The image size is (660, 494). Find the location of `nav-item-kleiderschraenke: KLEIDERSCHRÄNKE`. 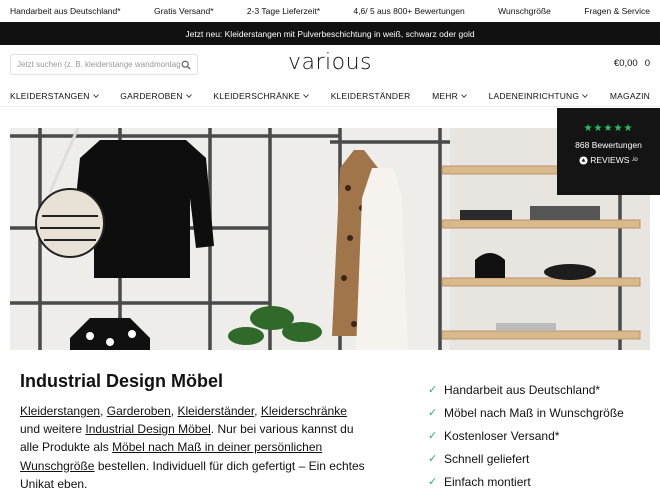

nav-item-kleiderschraenke: KLEIDERSCHRÄNKE is located at coordinates (261, 96).